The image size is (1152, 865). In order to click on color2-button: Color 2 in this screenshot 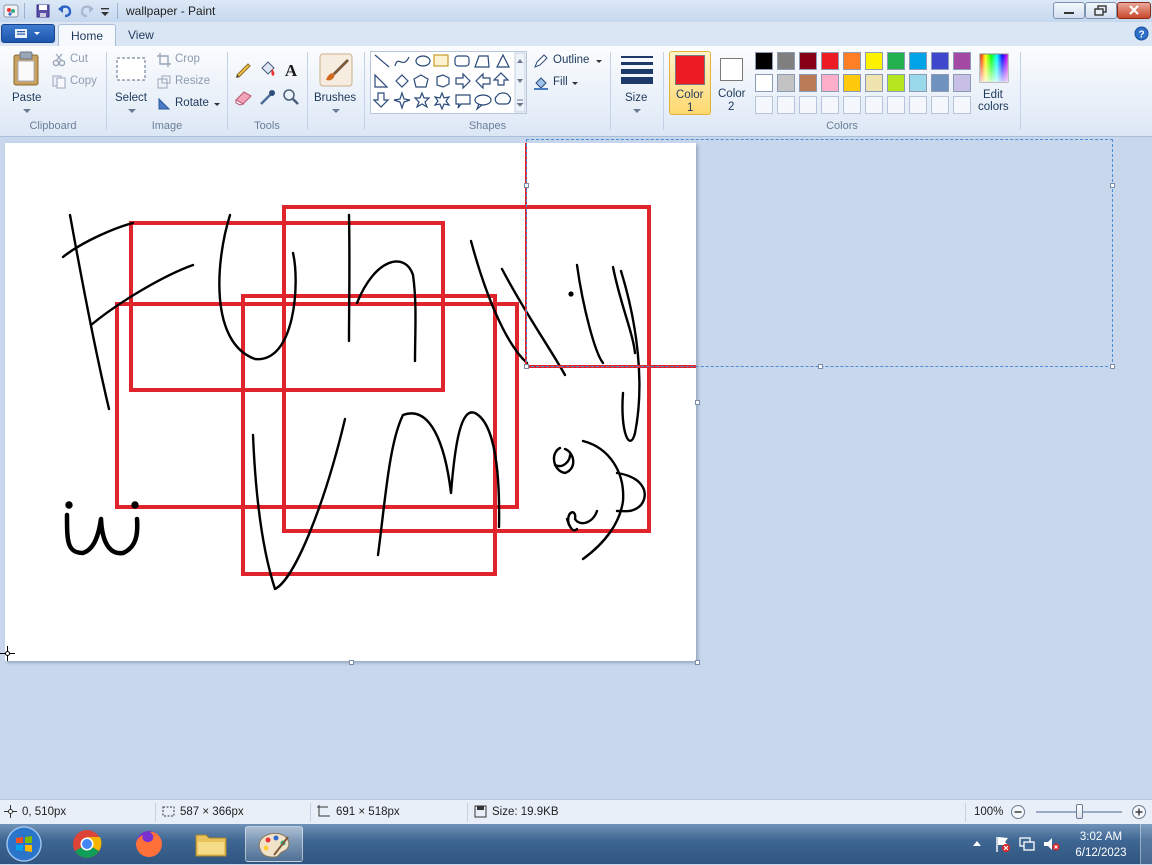, I will do `click(732, 83)`.